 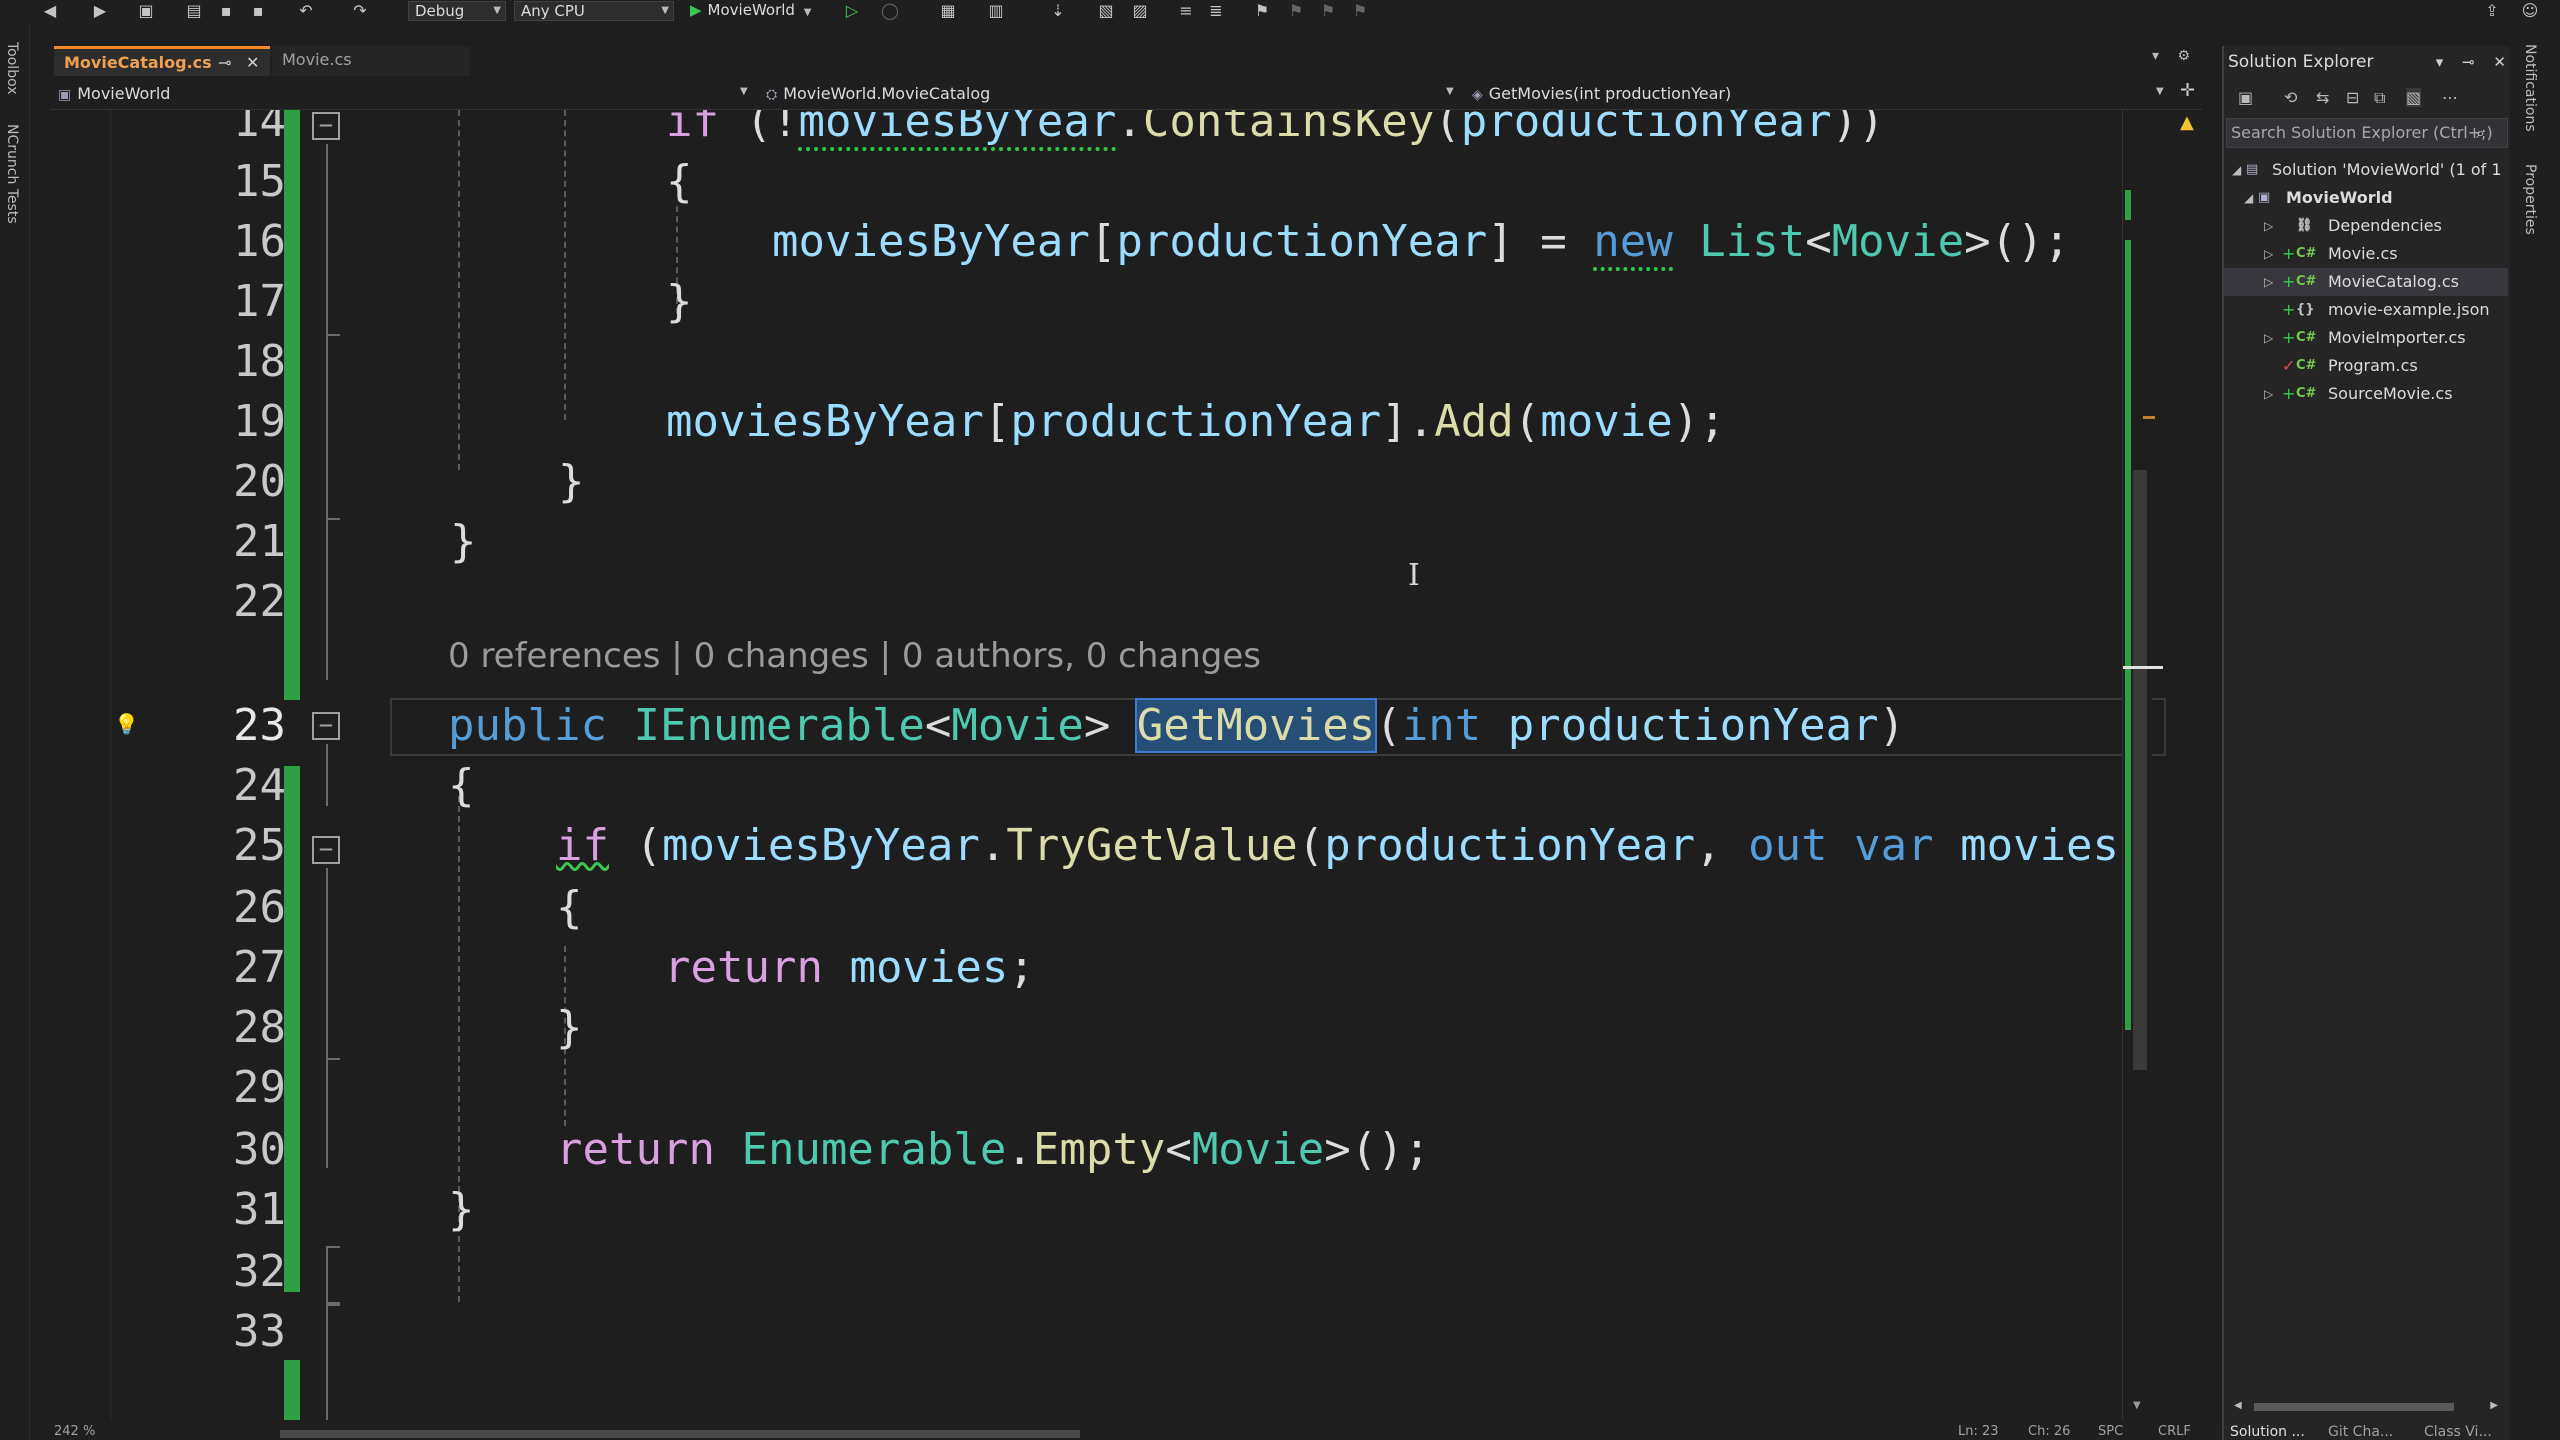 I want to click on properties-tab: Properties, so click(x=2530, y=199).